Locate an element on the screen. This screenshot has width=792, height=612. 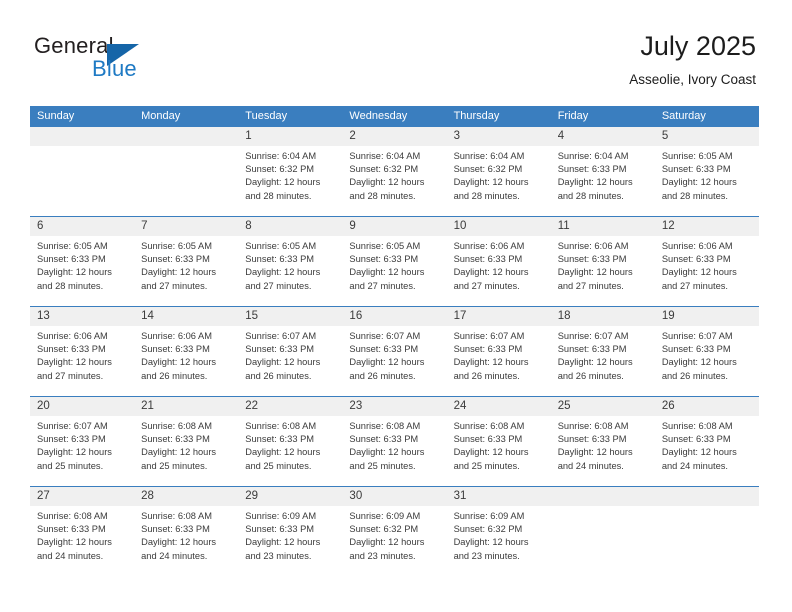
day-number: 17 is located at coordinates (499, 316).